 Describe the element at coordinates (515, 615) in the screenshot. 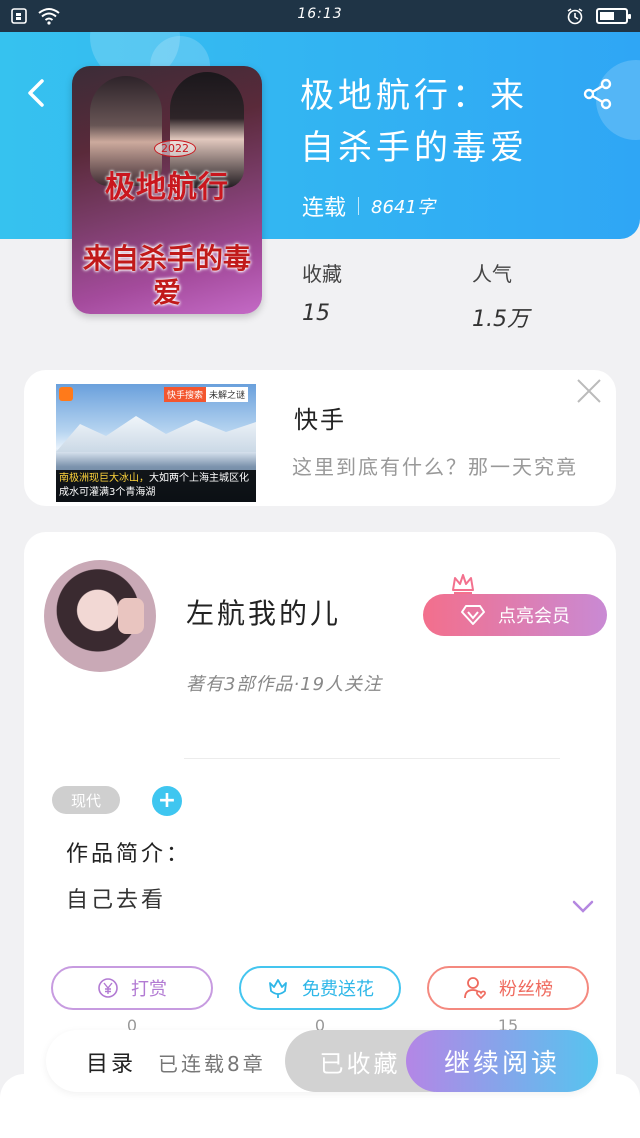

I see `vip-button: 点亮会员` at that location.